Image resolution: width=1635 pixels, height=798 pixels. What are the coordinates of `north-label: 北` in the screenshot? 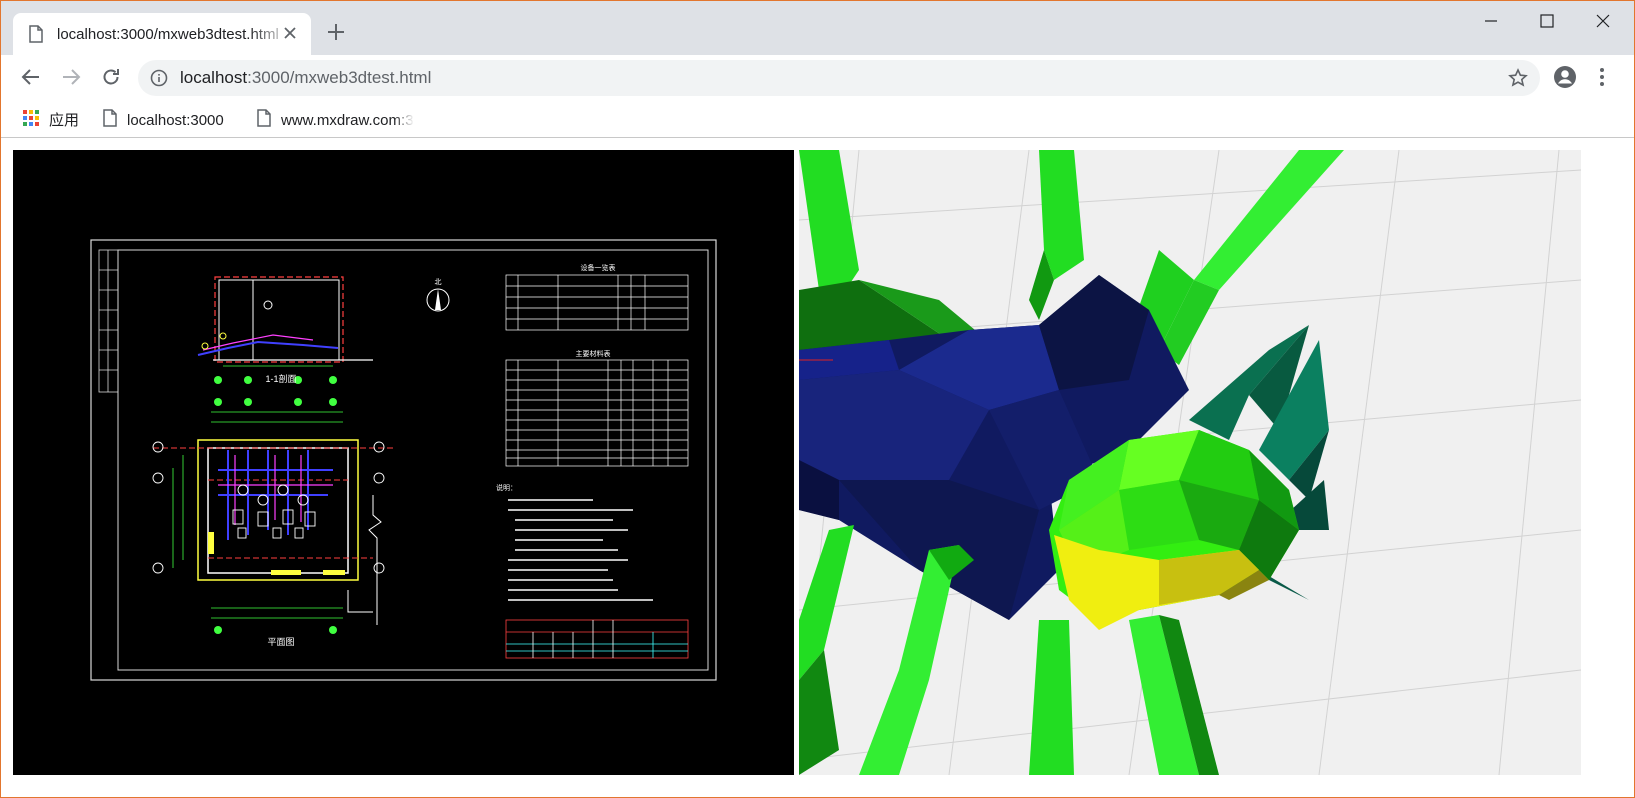 It's located at (438, 282).